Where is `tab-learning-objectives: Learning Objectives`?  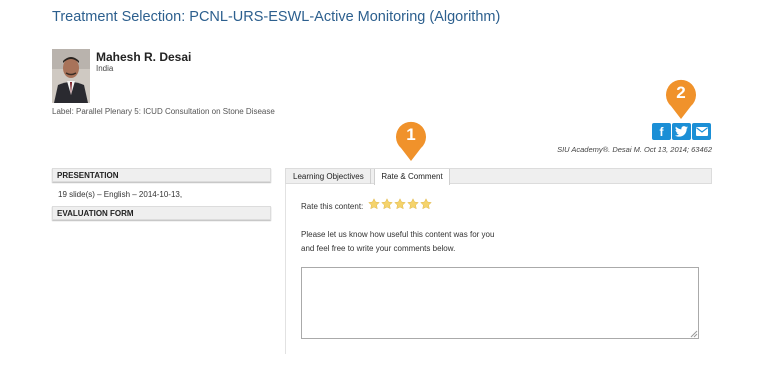
tab-learning-objectives: Learning Objectives is located at coordinates (329, 176).